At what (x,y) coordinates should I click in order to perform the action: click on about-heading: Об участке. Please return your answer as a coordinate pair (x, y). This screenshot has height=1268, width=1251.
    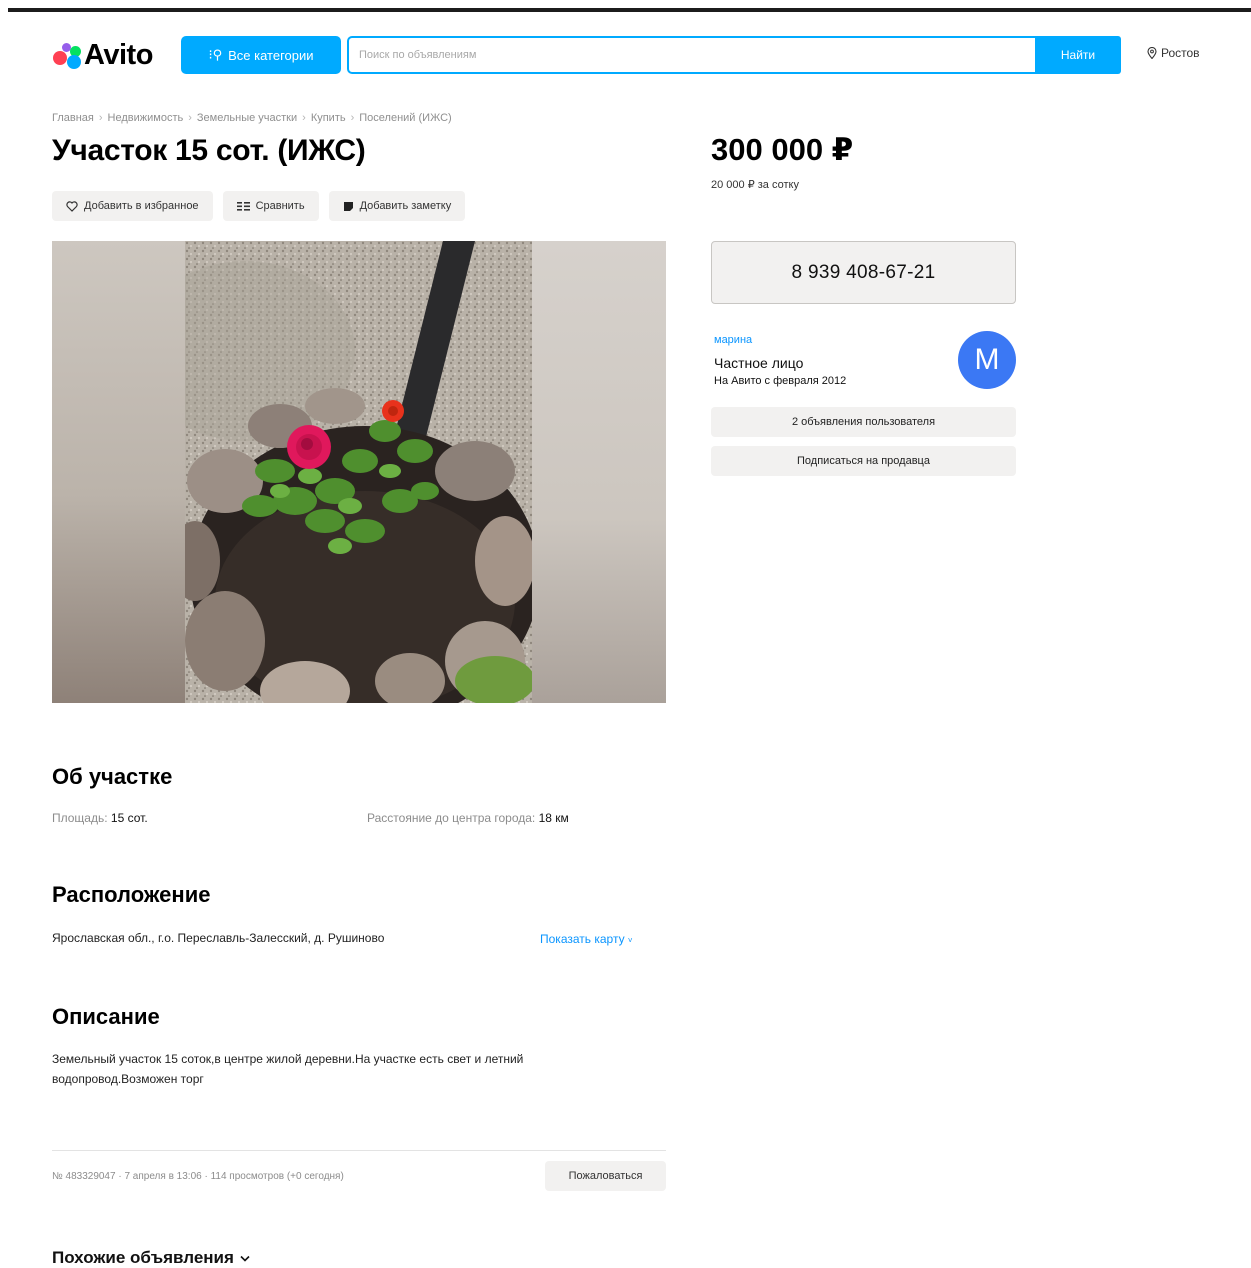
    Looking at the image, I should click on (112, 776).